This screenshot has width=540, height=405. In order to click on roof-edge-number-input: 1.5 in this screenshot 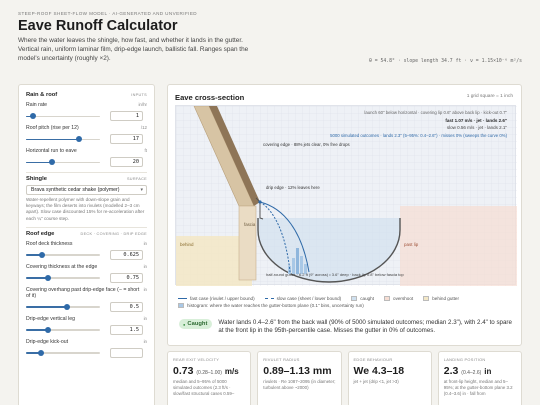, I will do `click(126, 329)`.